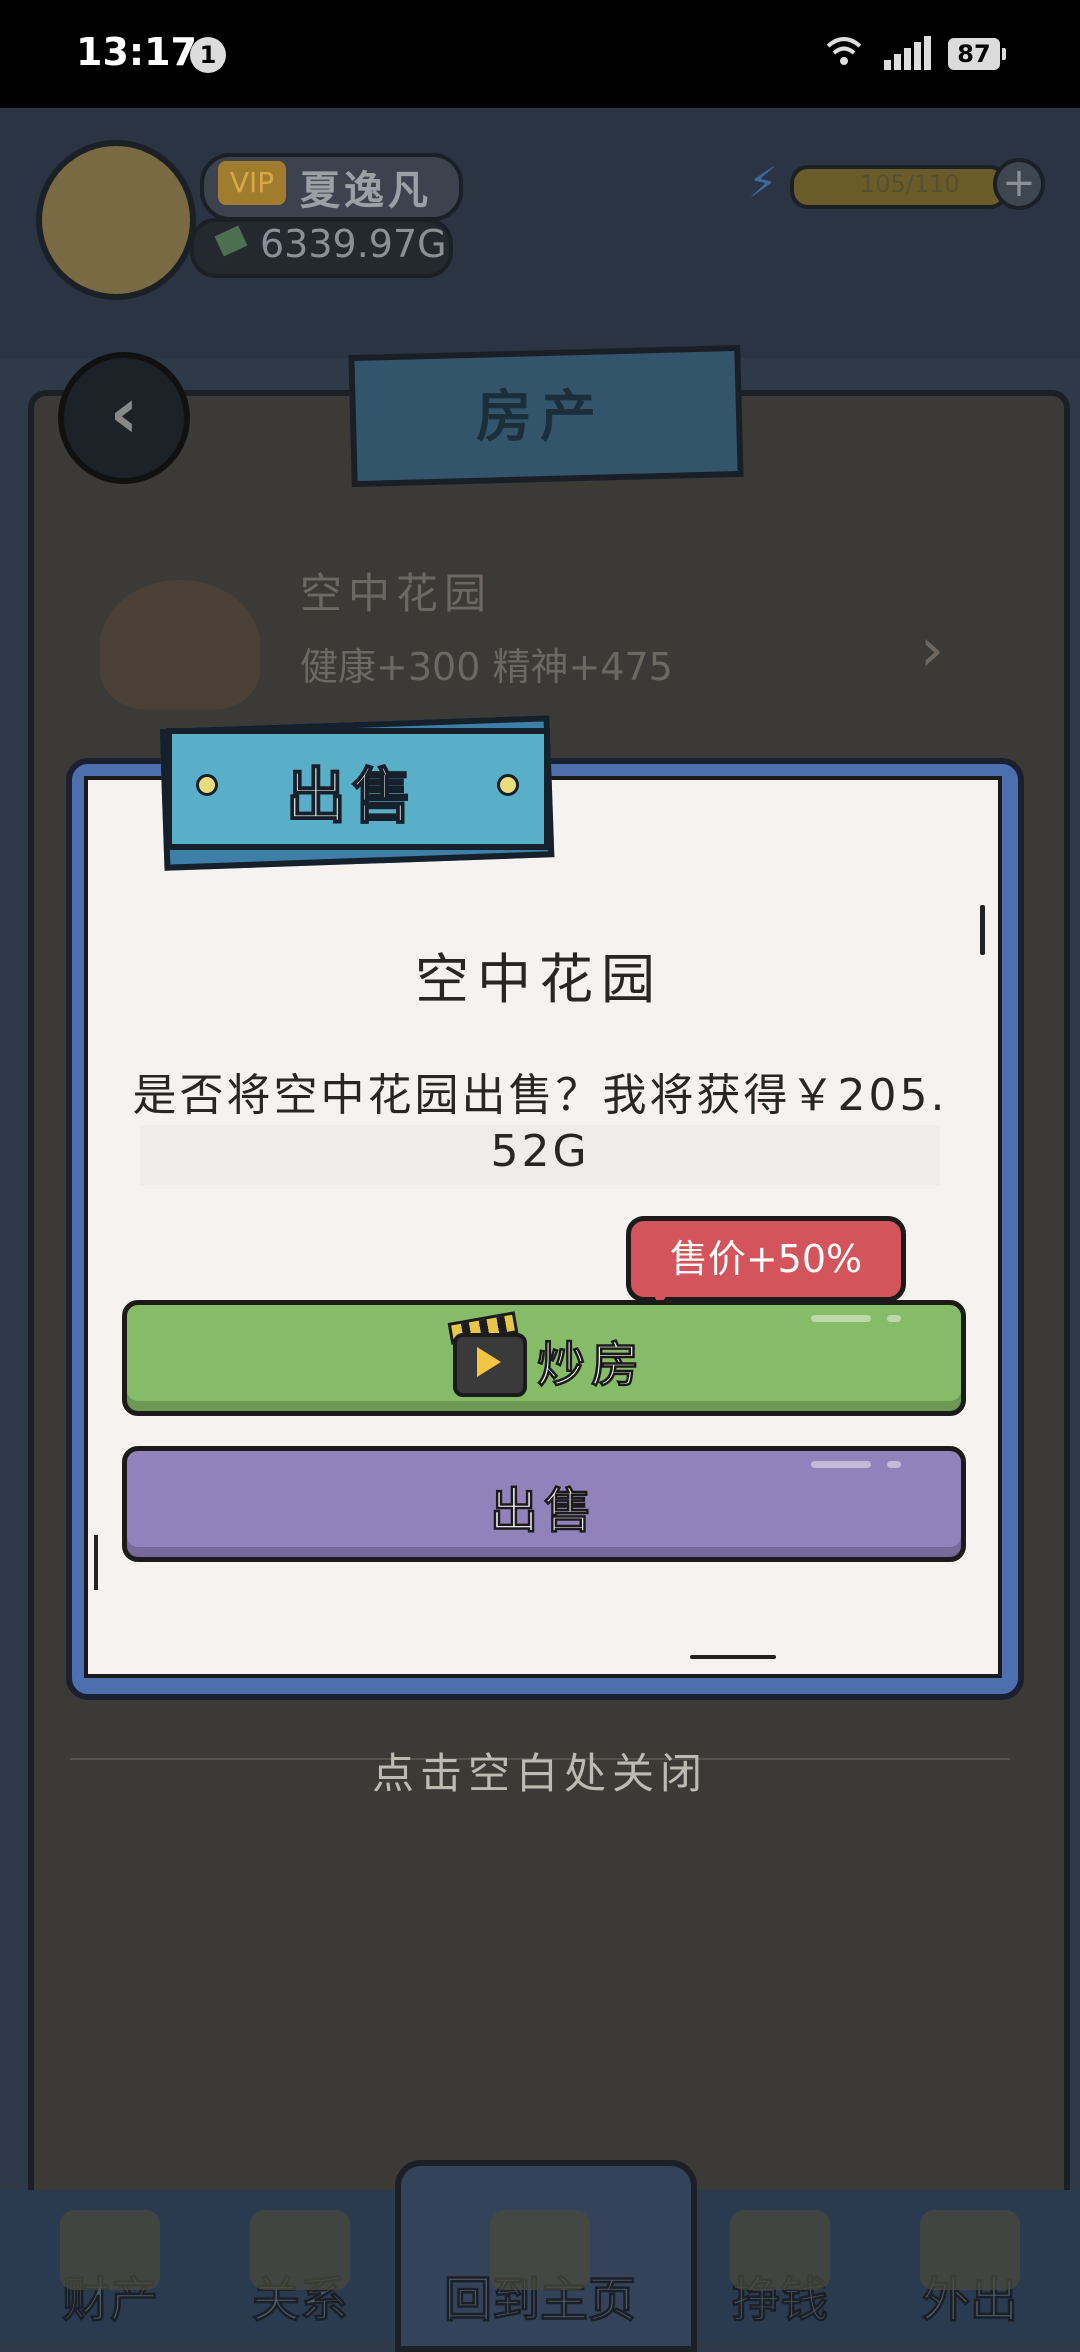  Describe the element at coordinates (489, 1362) in the screenshot. I see `play-icon` at that location.